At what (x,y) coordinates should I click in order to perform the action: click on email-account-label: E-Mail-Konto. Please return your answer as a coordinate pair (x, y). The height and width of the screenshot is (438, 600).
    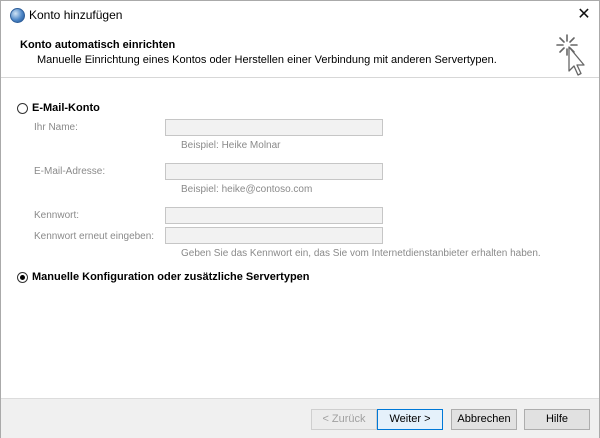
    Looking at the image, I should click on (66, 108).